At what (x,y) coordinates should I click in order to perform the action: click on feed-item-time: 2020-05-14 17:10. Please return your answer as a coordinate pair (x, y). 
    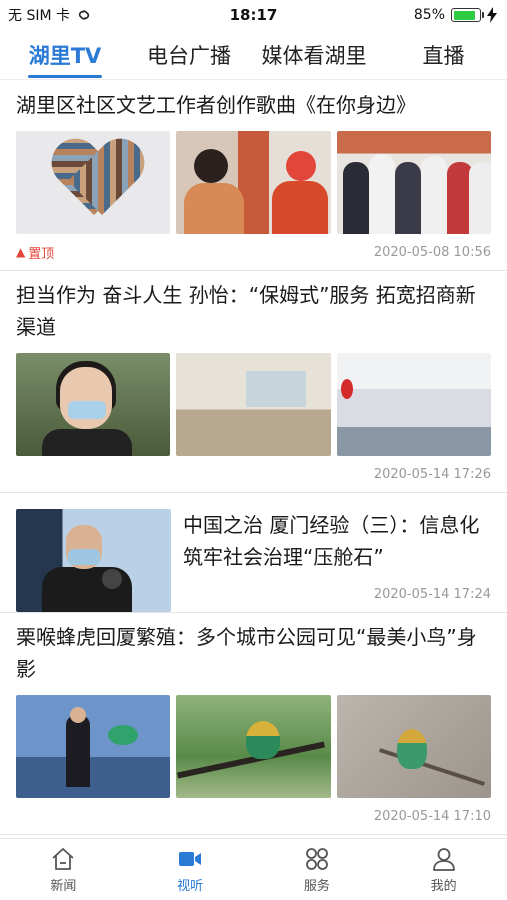
    Looking at the image, I should click on (432, 816).